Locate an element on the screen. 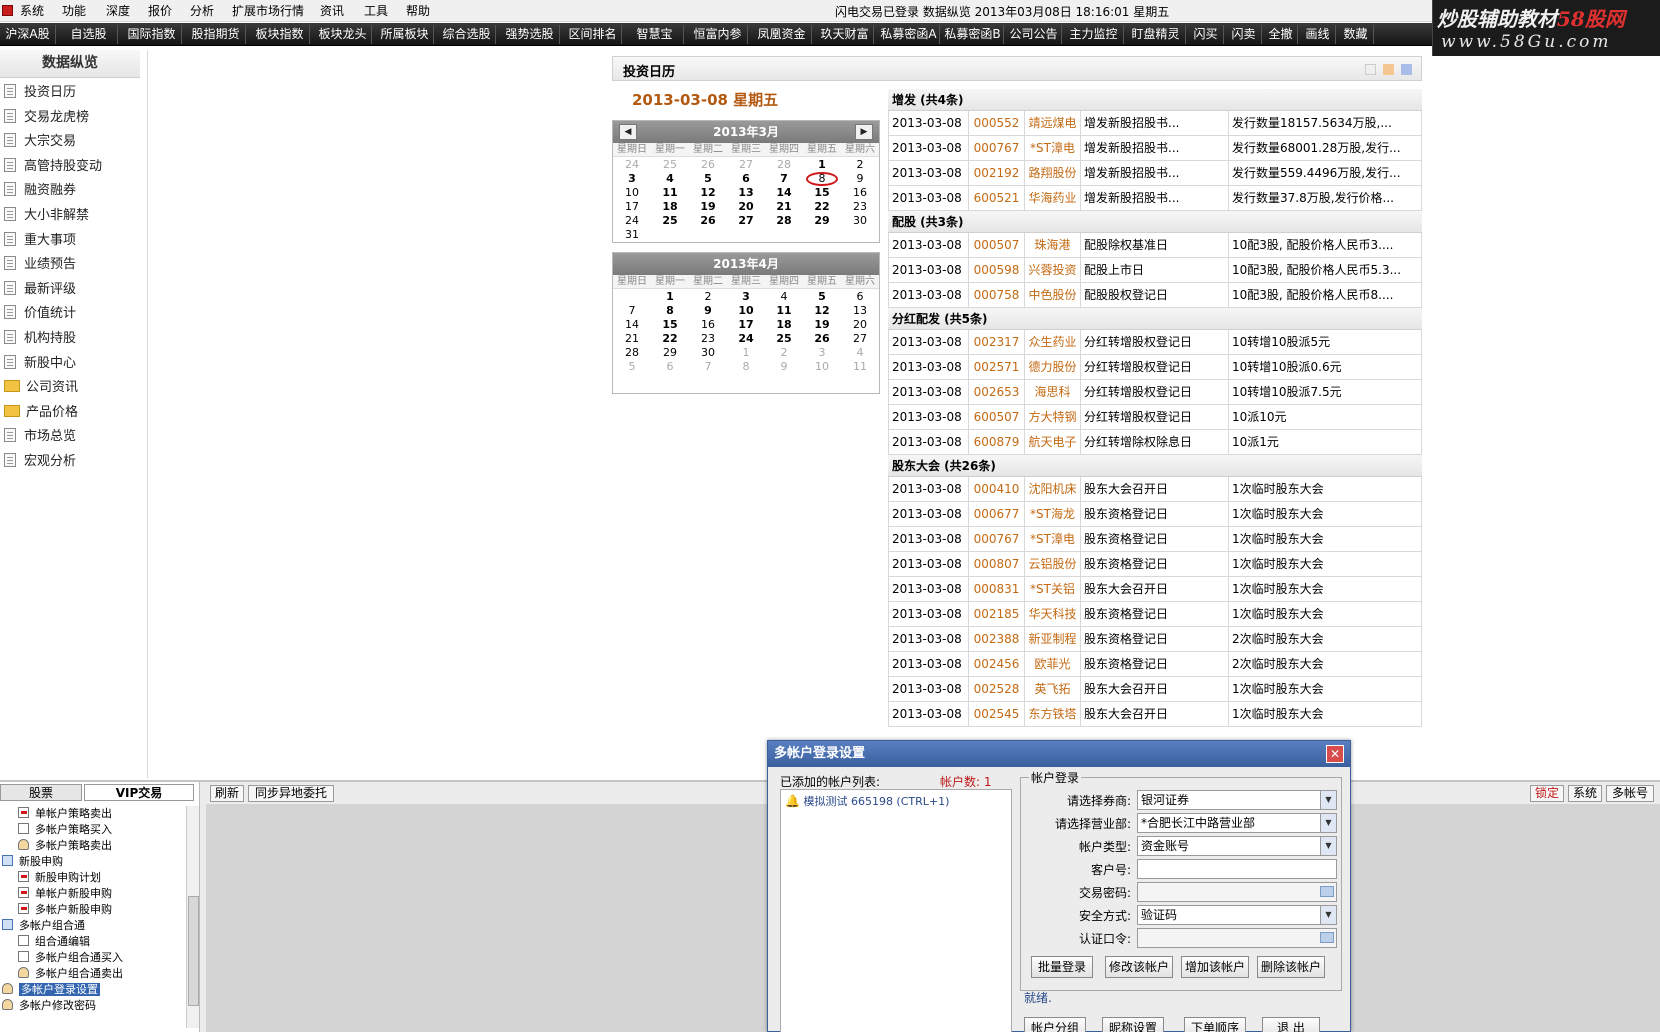 This screenshot has width=1660, height=1032. menu-tools: 工具 is located at coordinates (376, 11).